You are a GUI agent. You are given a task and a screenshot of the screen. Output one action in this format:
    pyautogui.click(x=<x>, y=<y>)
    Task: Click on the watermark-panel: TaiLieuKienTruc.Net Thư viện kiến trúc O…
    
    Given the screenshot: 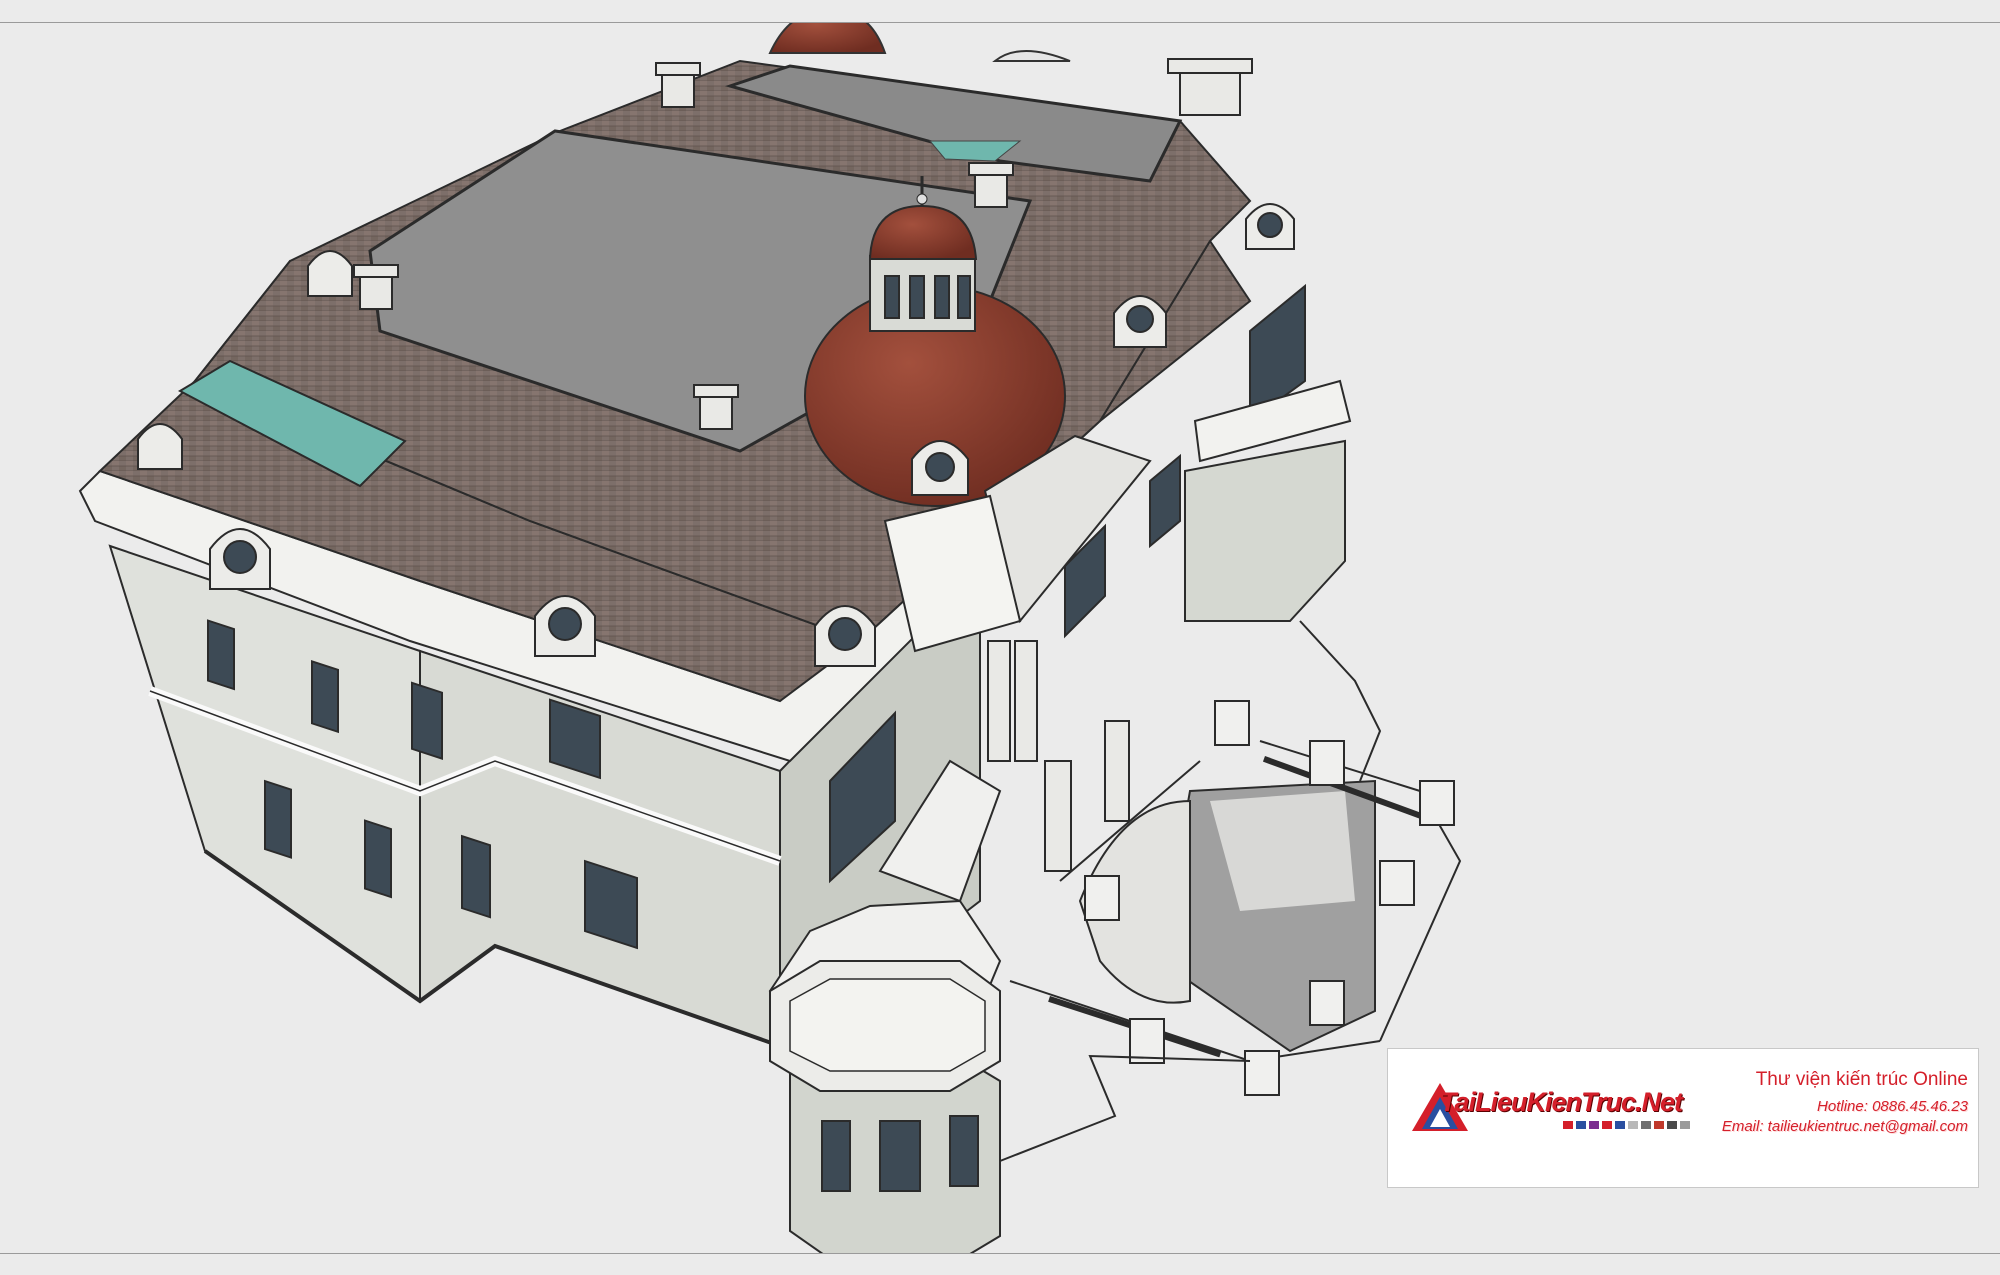 What is the action you would take?
    pyautogui.click(x=1683, y=1118)
    